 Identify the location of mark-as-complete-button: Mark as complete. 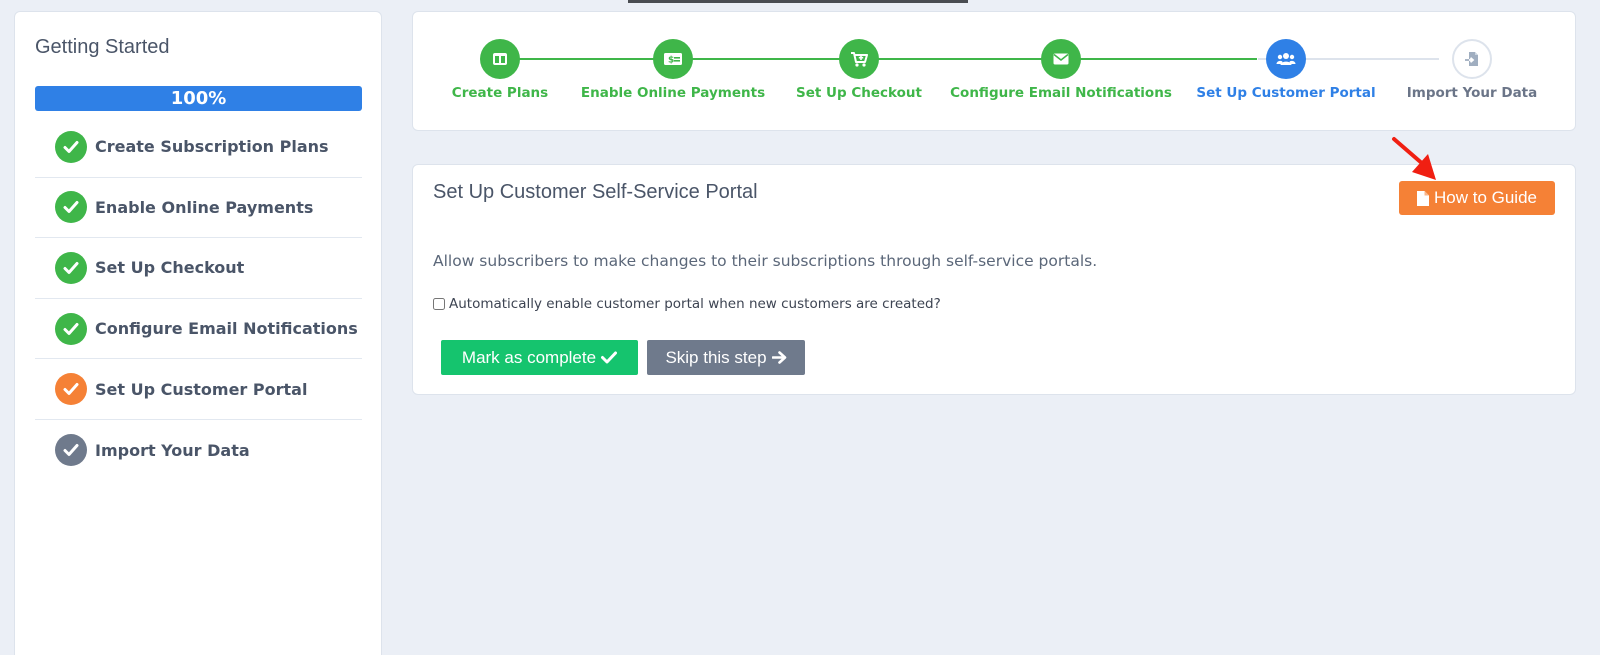
(539, 357).